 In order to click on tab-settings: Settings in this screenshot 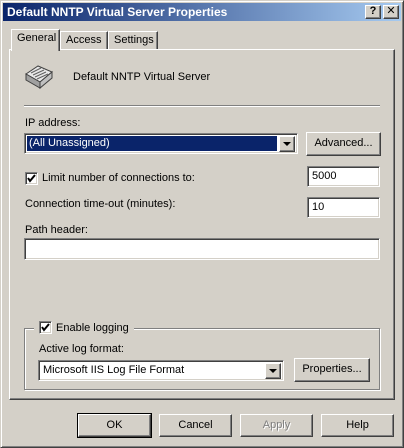, I will do `click(133, 40)`.